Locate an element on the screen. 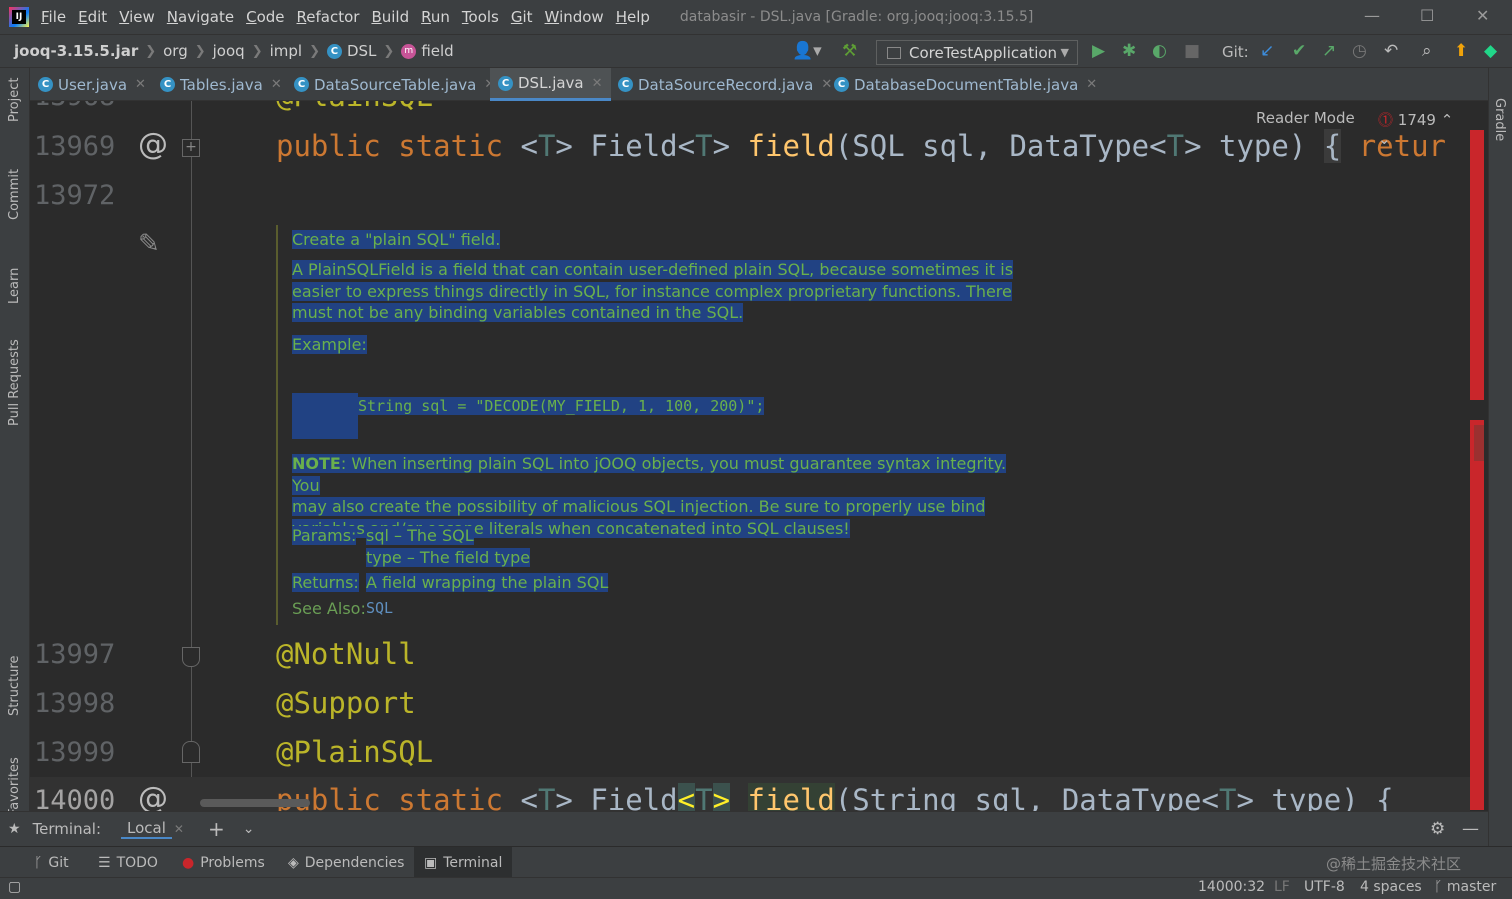  fold-expand-icon: + is located at coordinates (191, 148).